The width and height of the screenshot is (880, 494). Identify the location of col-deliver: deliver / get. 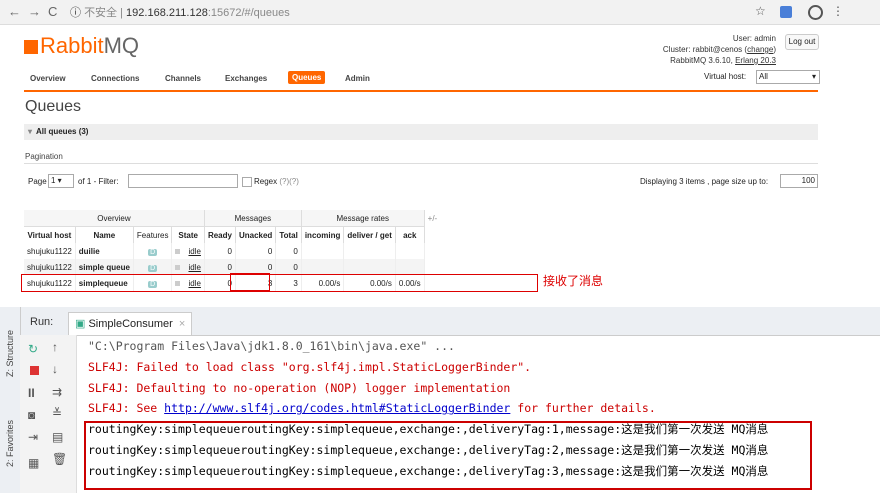
(369, 234).